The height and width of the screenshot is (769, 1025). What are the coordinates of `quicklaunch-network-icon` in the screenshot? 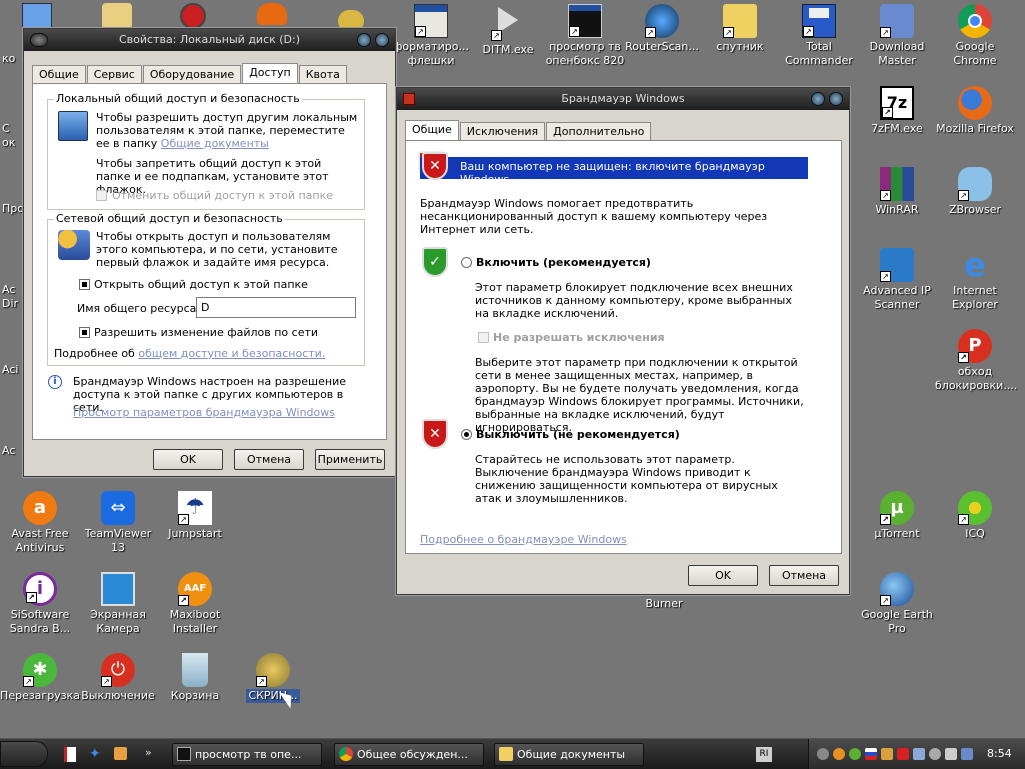 It's located at (120, 753).